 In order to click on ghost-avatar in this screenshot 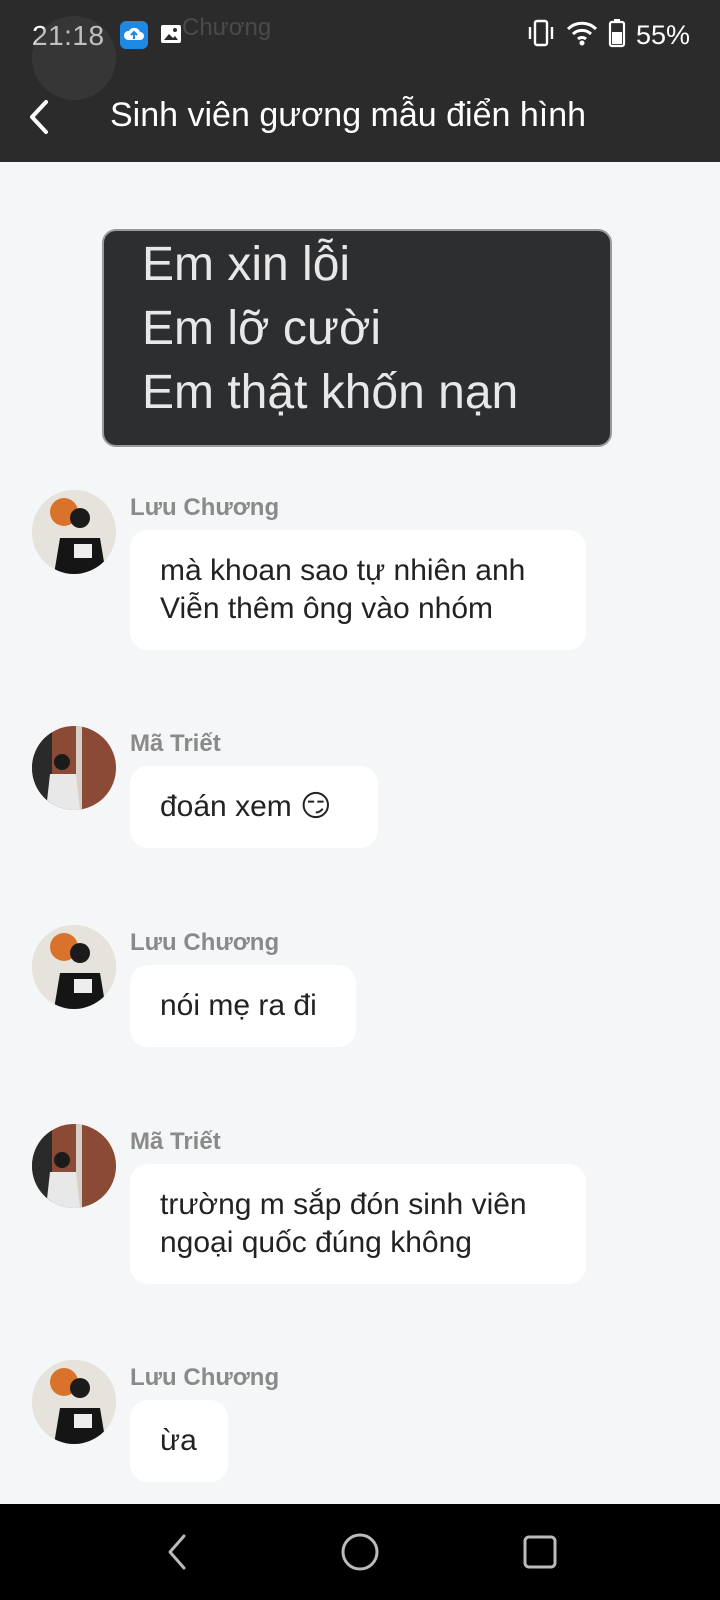, I will do `click(74, 58)`.